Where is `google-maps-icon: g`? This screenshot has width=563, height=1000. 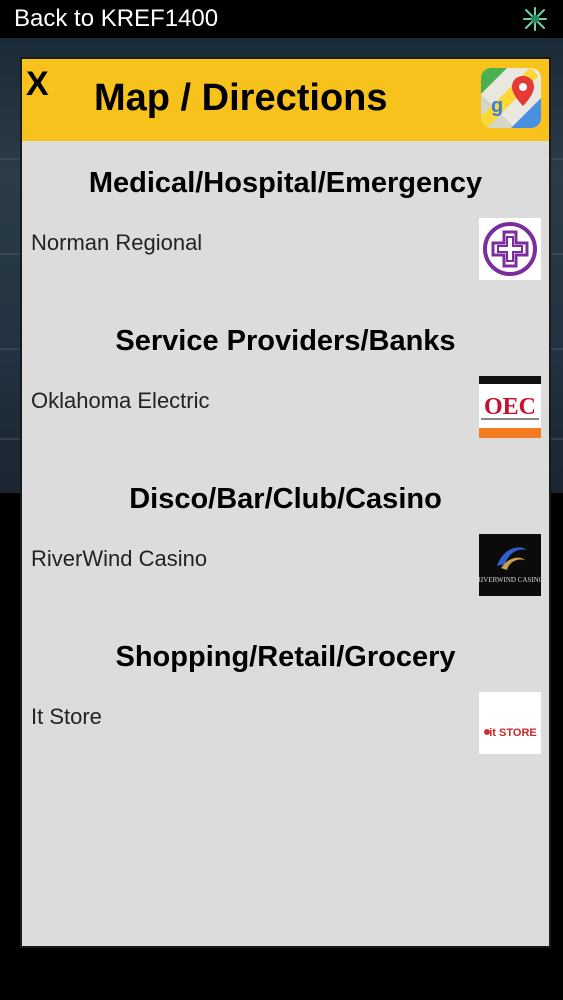 google-maps-icon: g is located at coordinates (511, 98).